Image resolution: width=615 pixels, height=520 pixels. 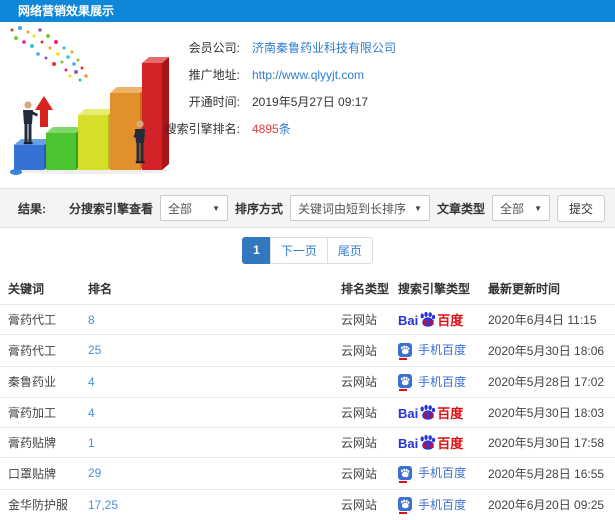 What do you see at coordinates (511, 208) in the screenshot?
I see `article-type-value: 全部` at bounding box center [511, 208].